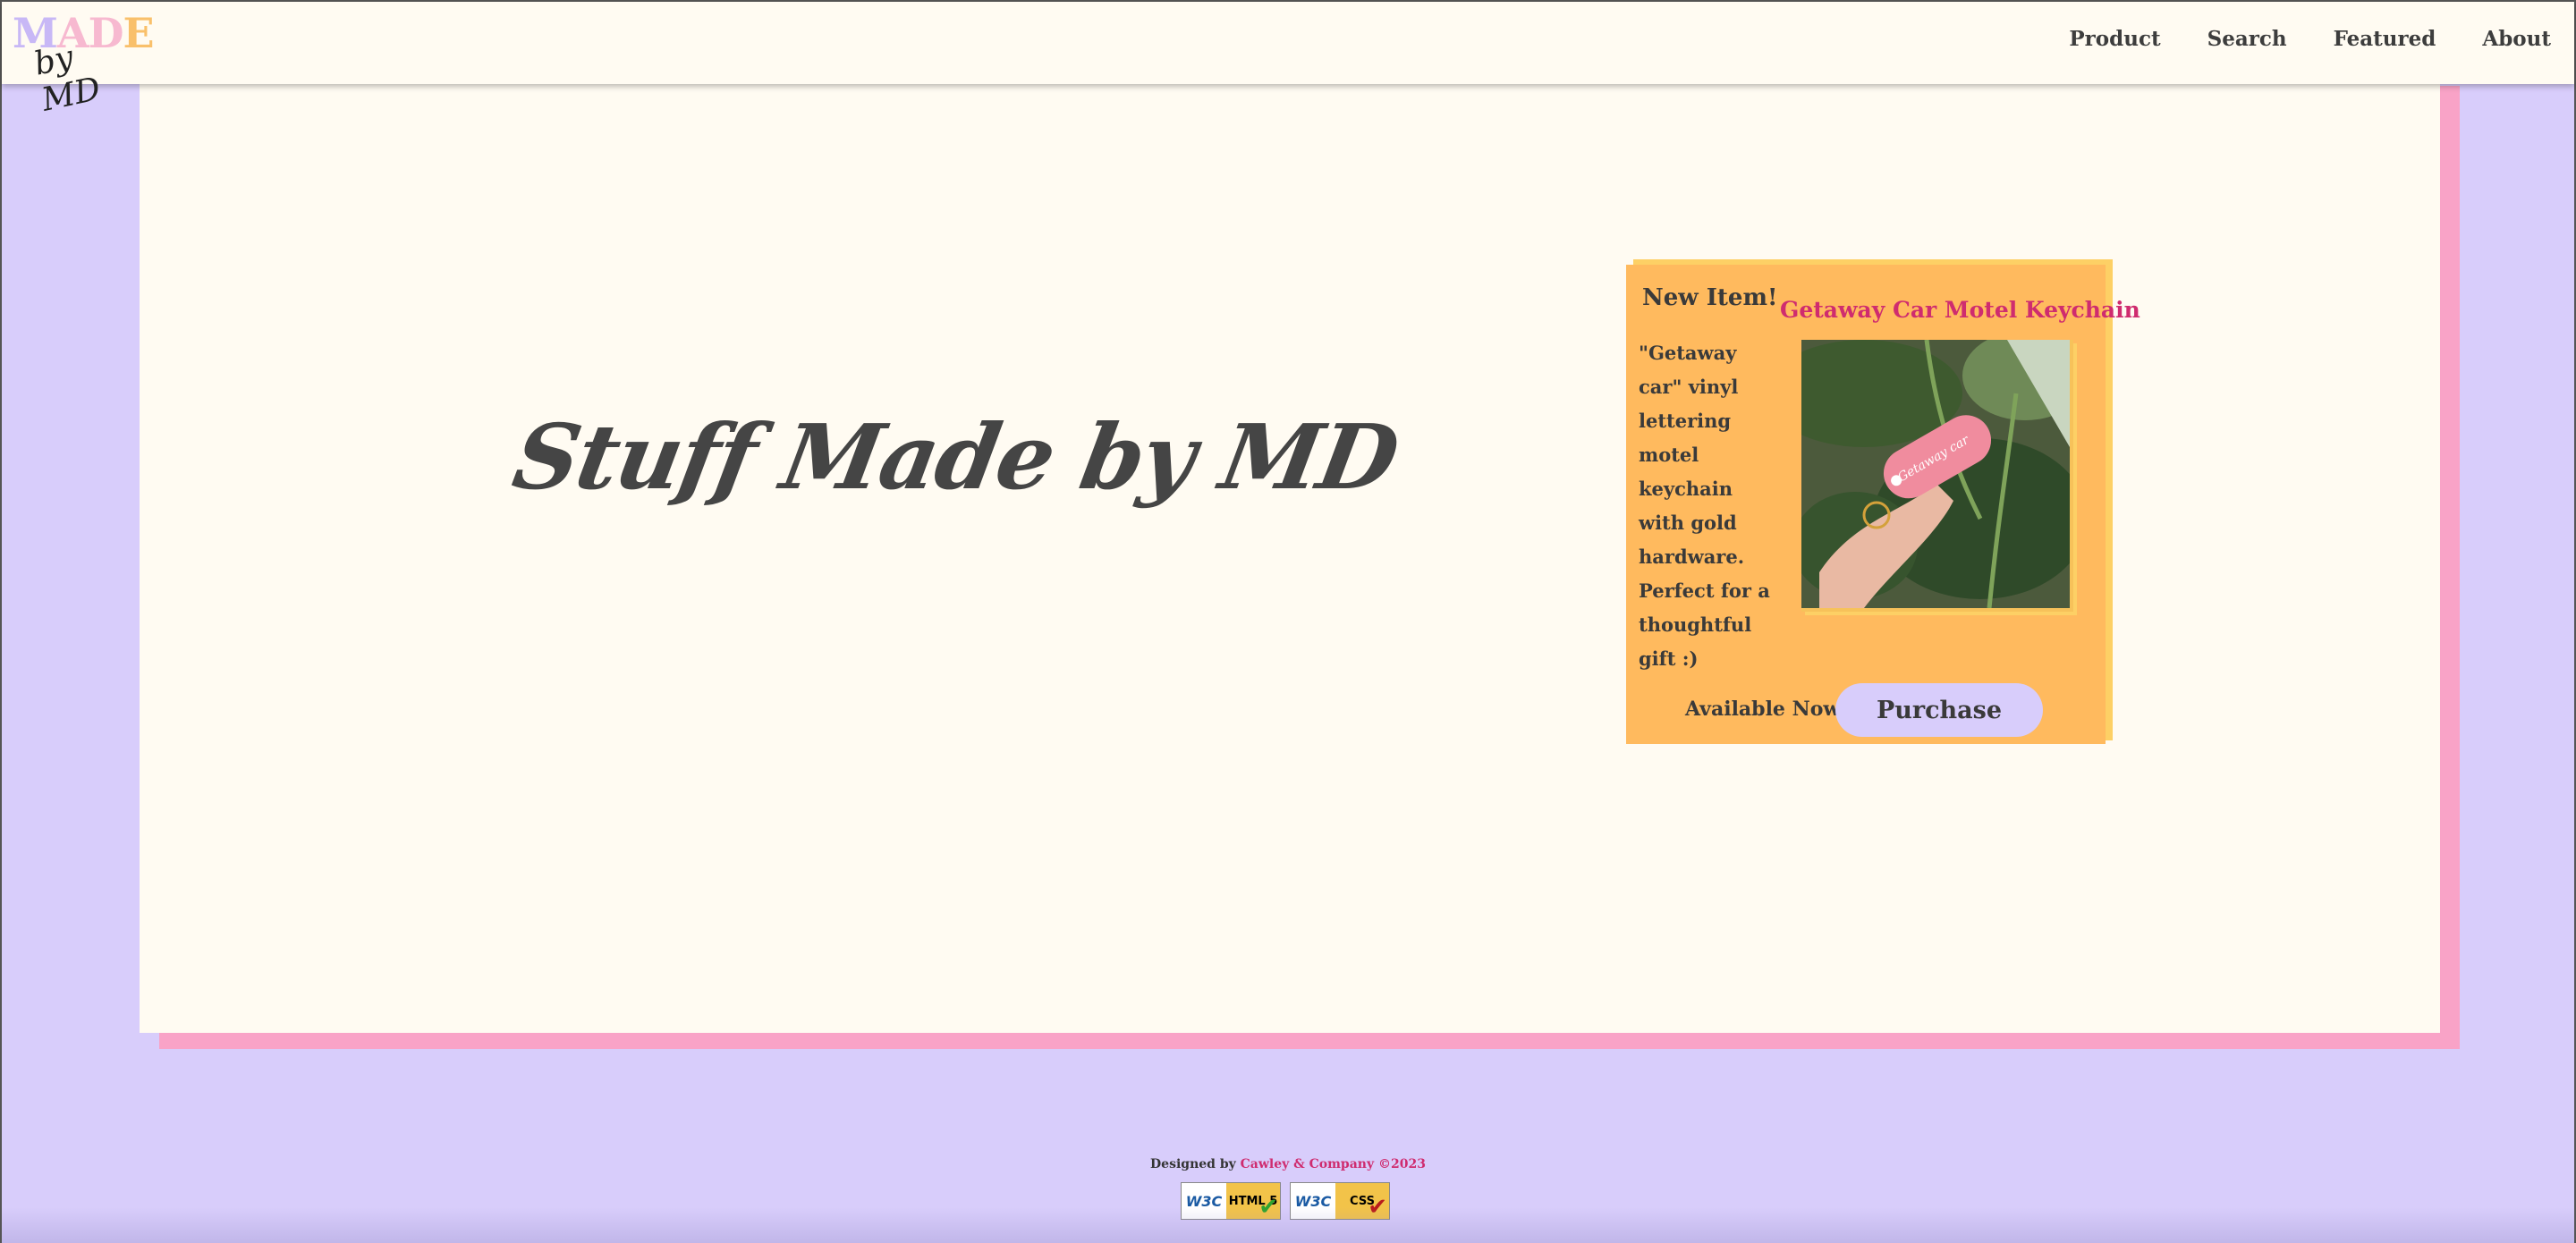 The width and height of the screenshot is (2576, 1243). I want to click on designed-by-label: Designed by, so click(1193, 1164).